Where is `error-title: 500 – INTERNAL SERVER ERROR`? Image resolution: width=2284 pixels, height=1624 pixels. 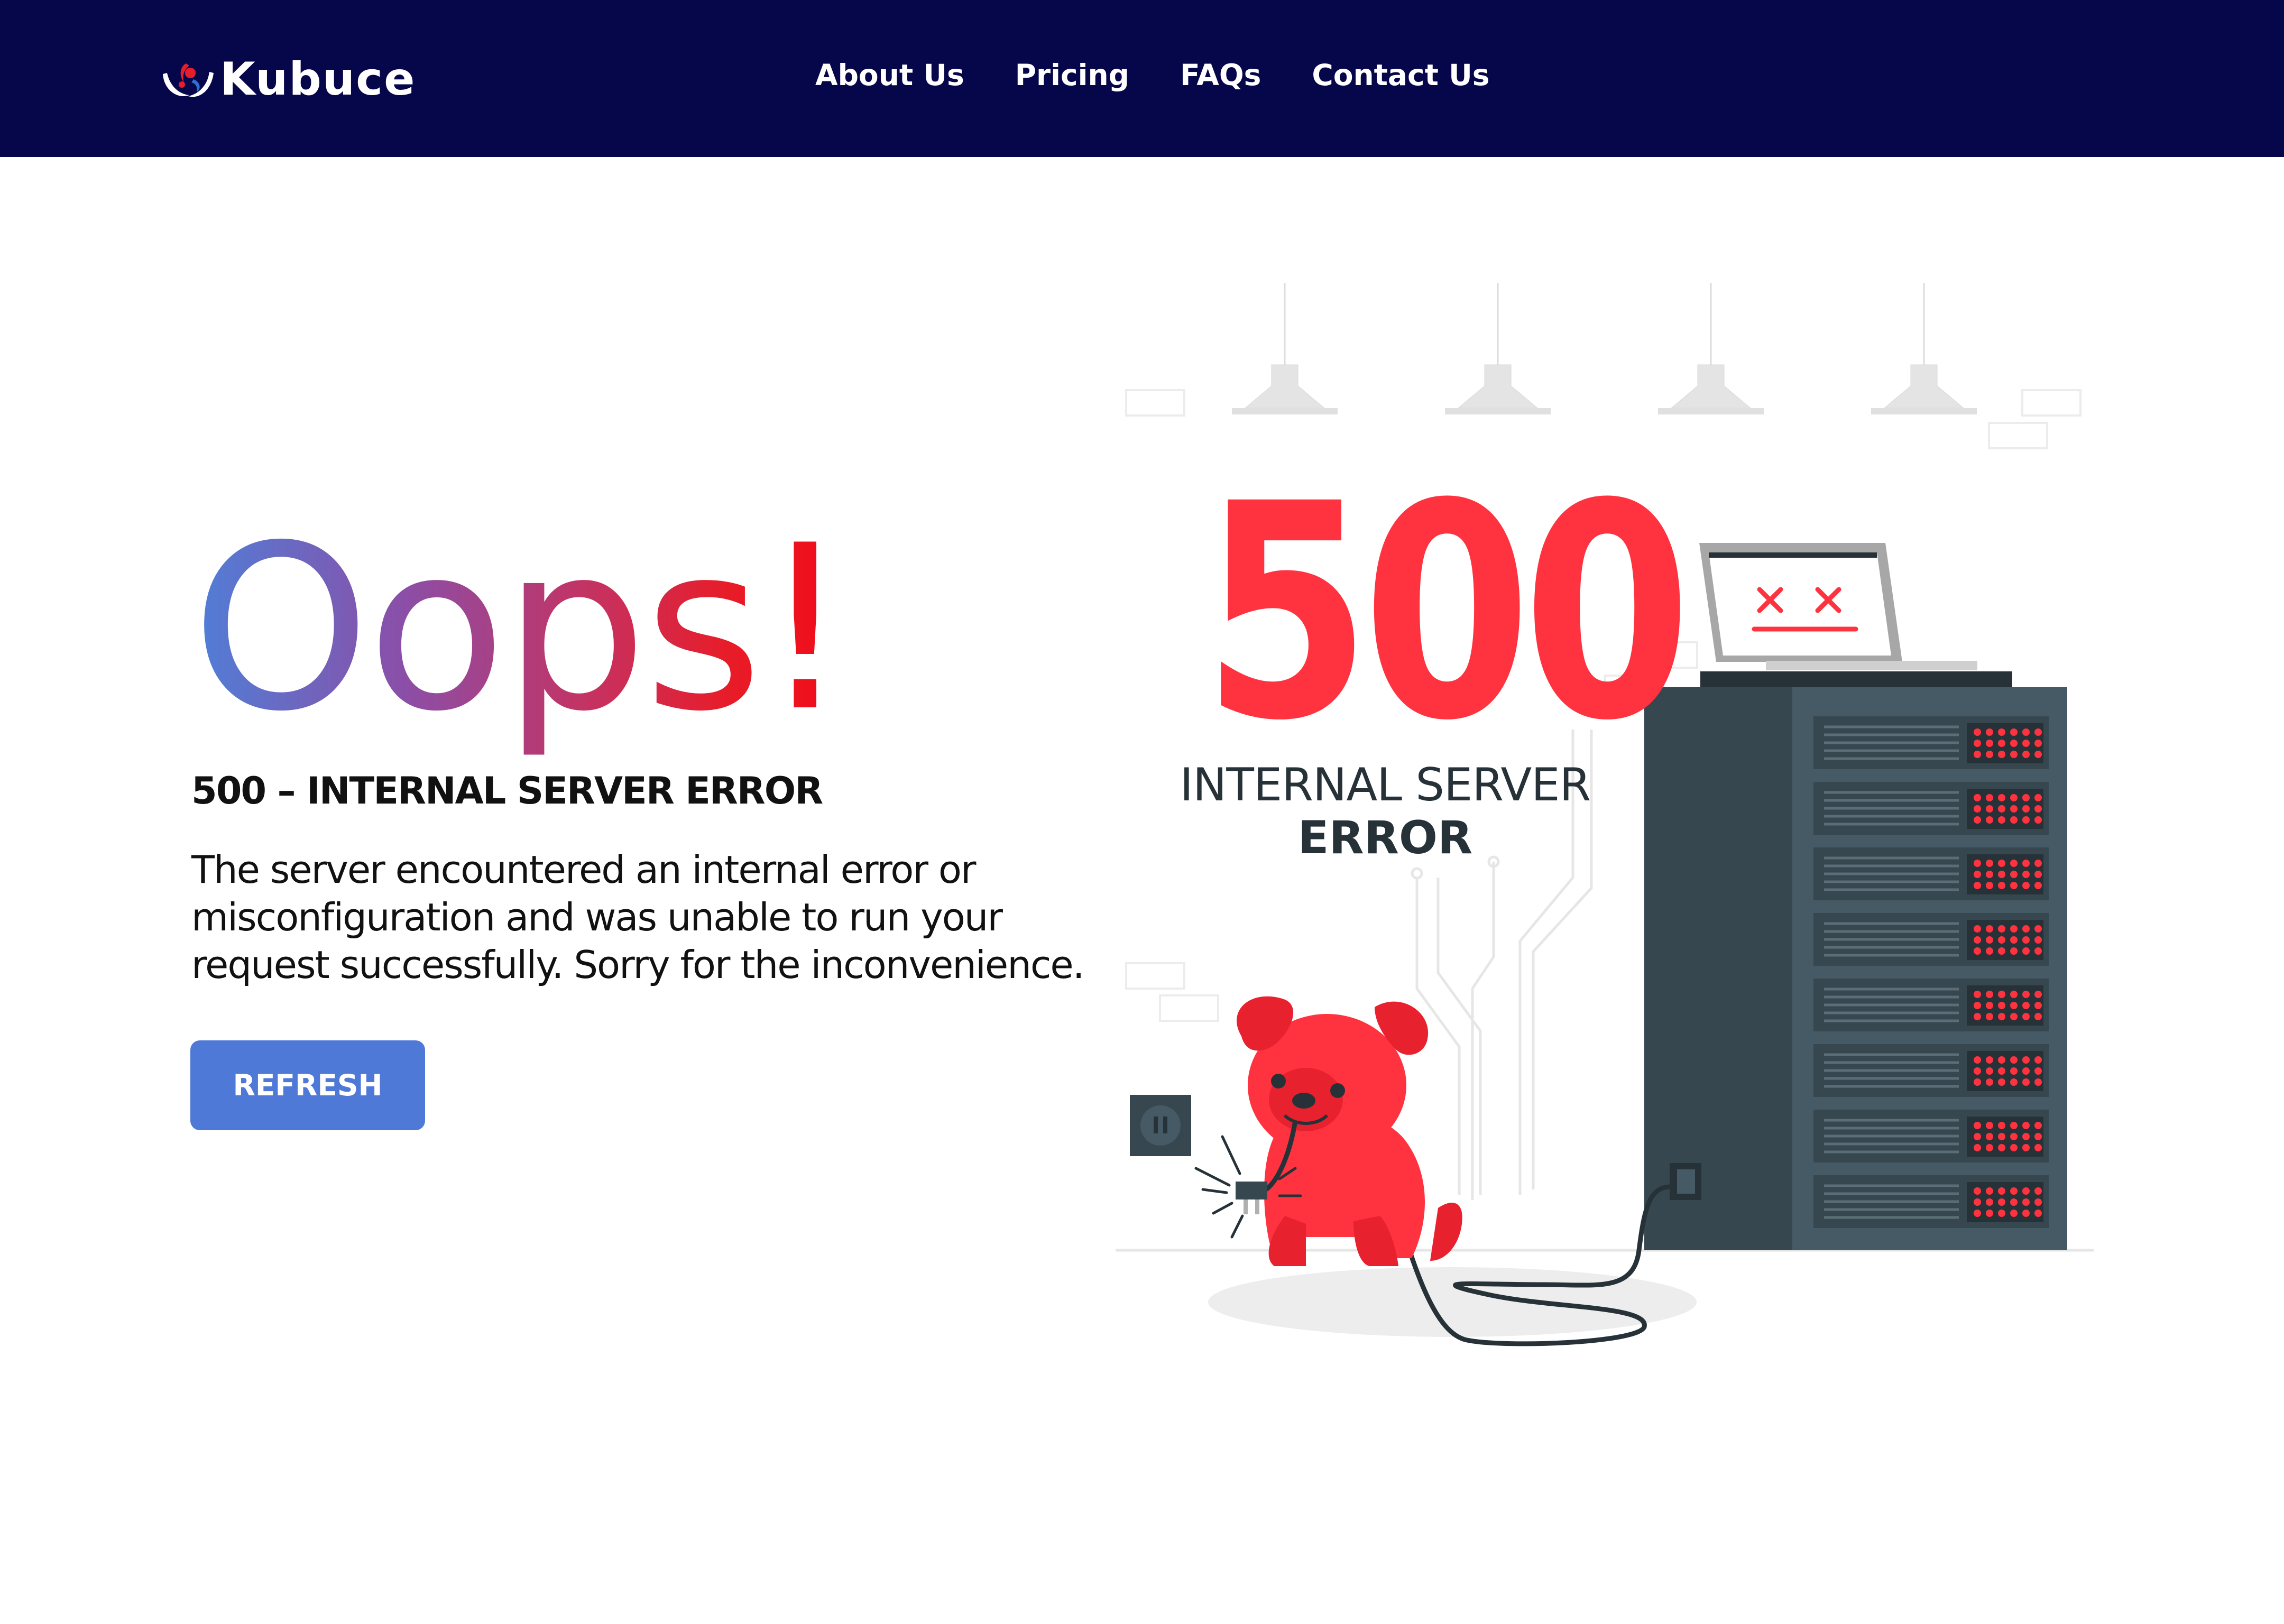 error-title: 500 – INTERNAL SERVER ERROR is located at coordinates (507, 791).